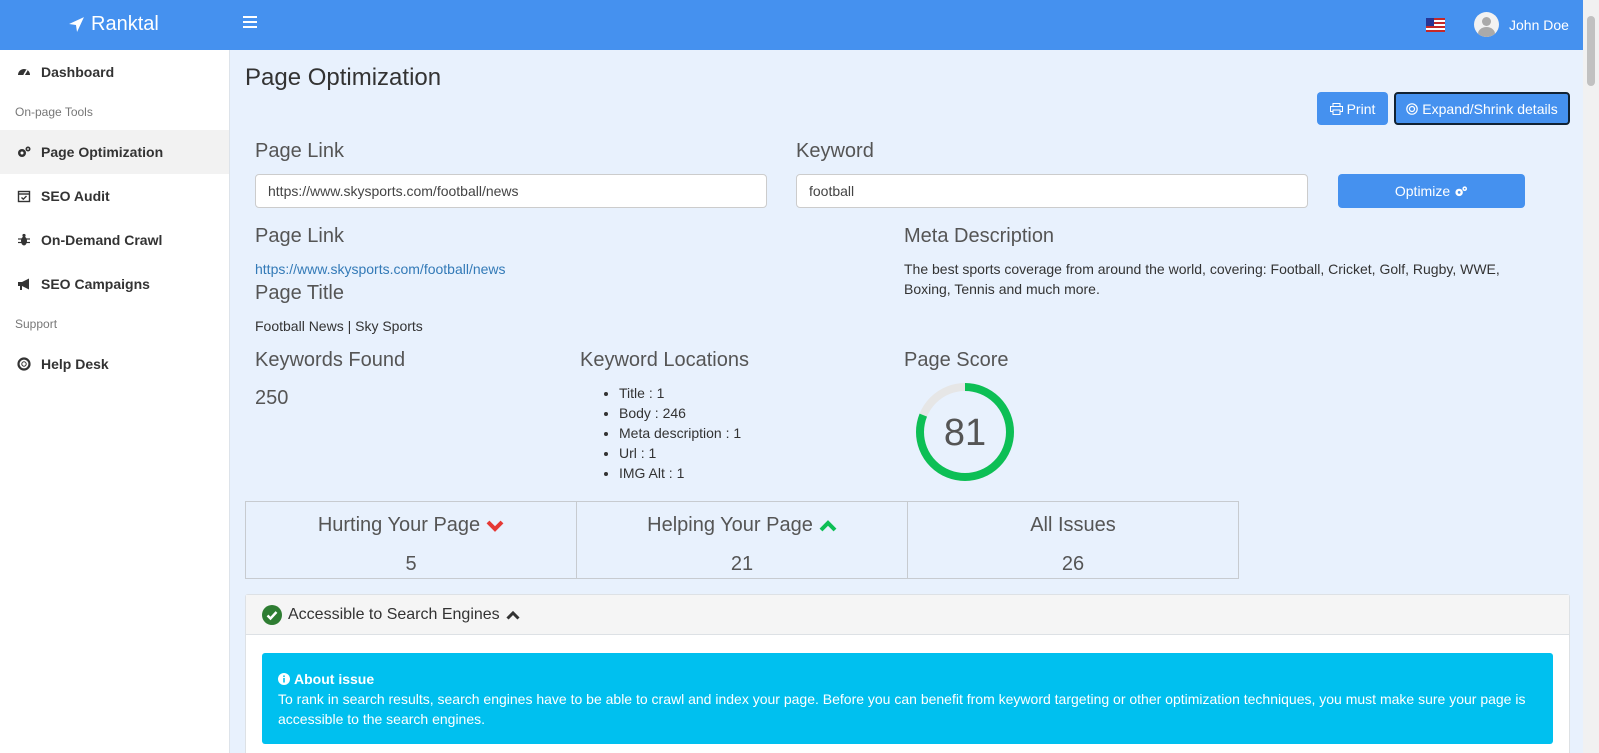 Image resolution: width=1599 pixels, height=753 pixels. Describe the element at coordinates (495, 526) in the screenshot. I see `chevron-down-icon` at that location.